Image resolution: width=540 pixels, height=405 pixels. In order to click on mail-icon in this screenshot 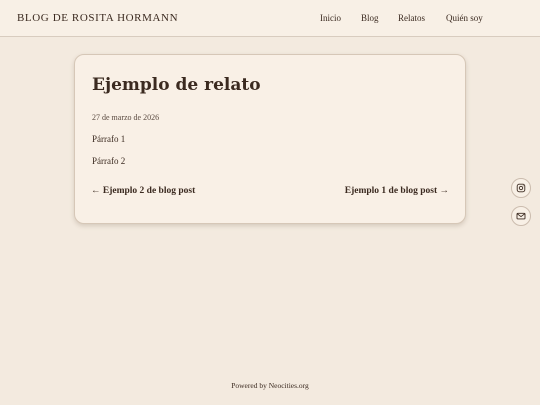, I will do `click(521, 216)`.